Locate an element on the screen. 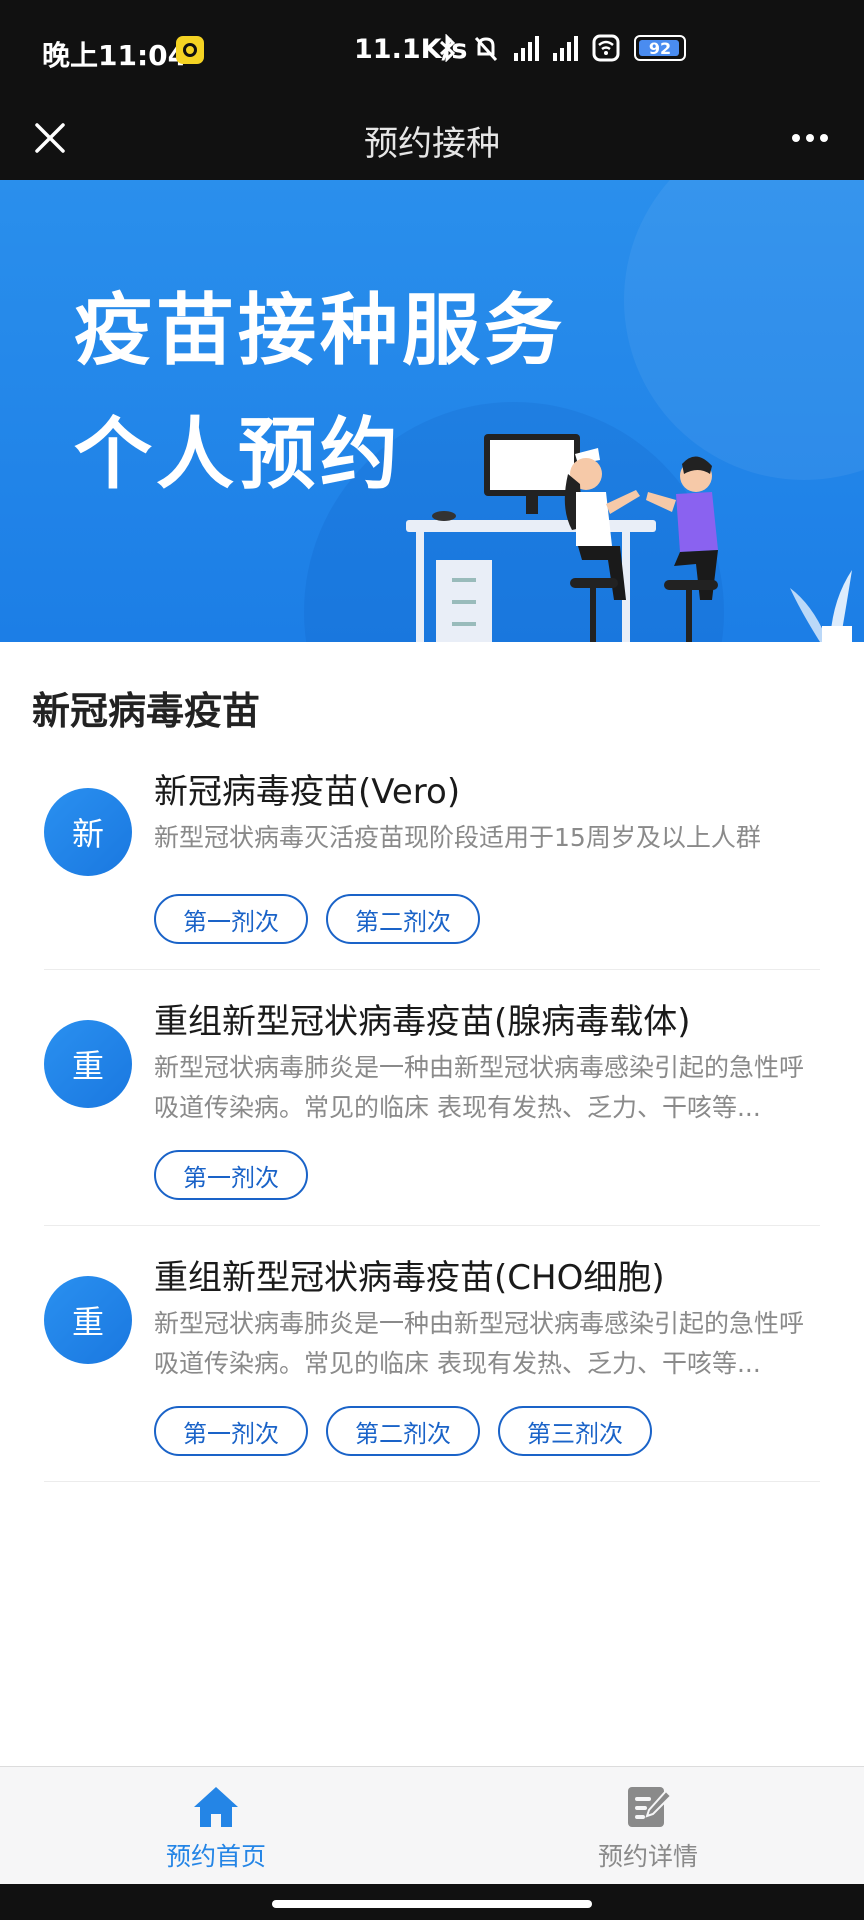 The image size is (864, 1920). vaccine-name: 新冠病毒疫苗(Vero) is located at coordinates (307, 792).